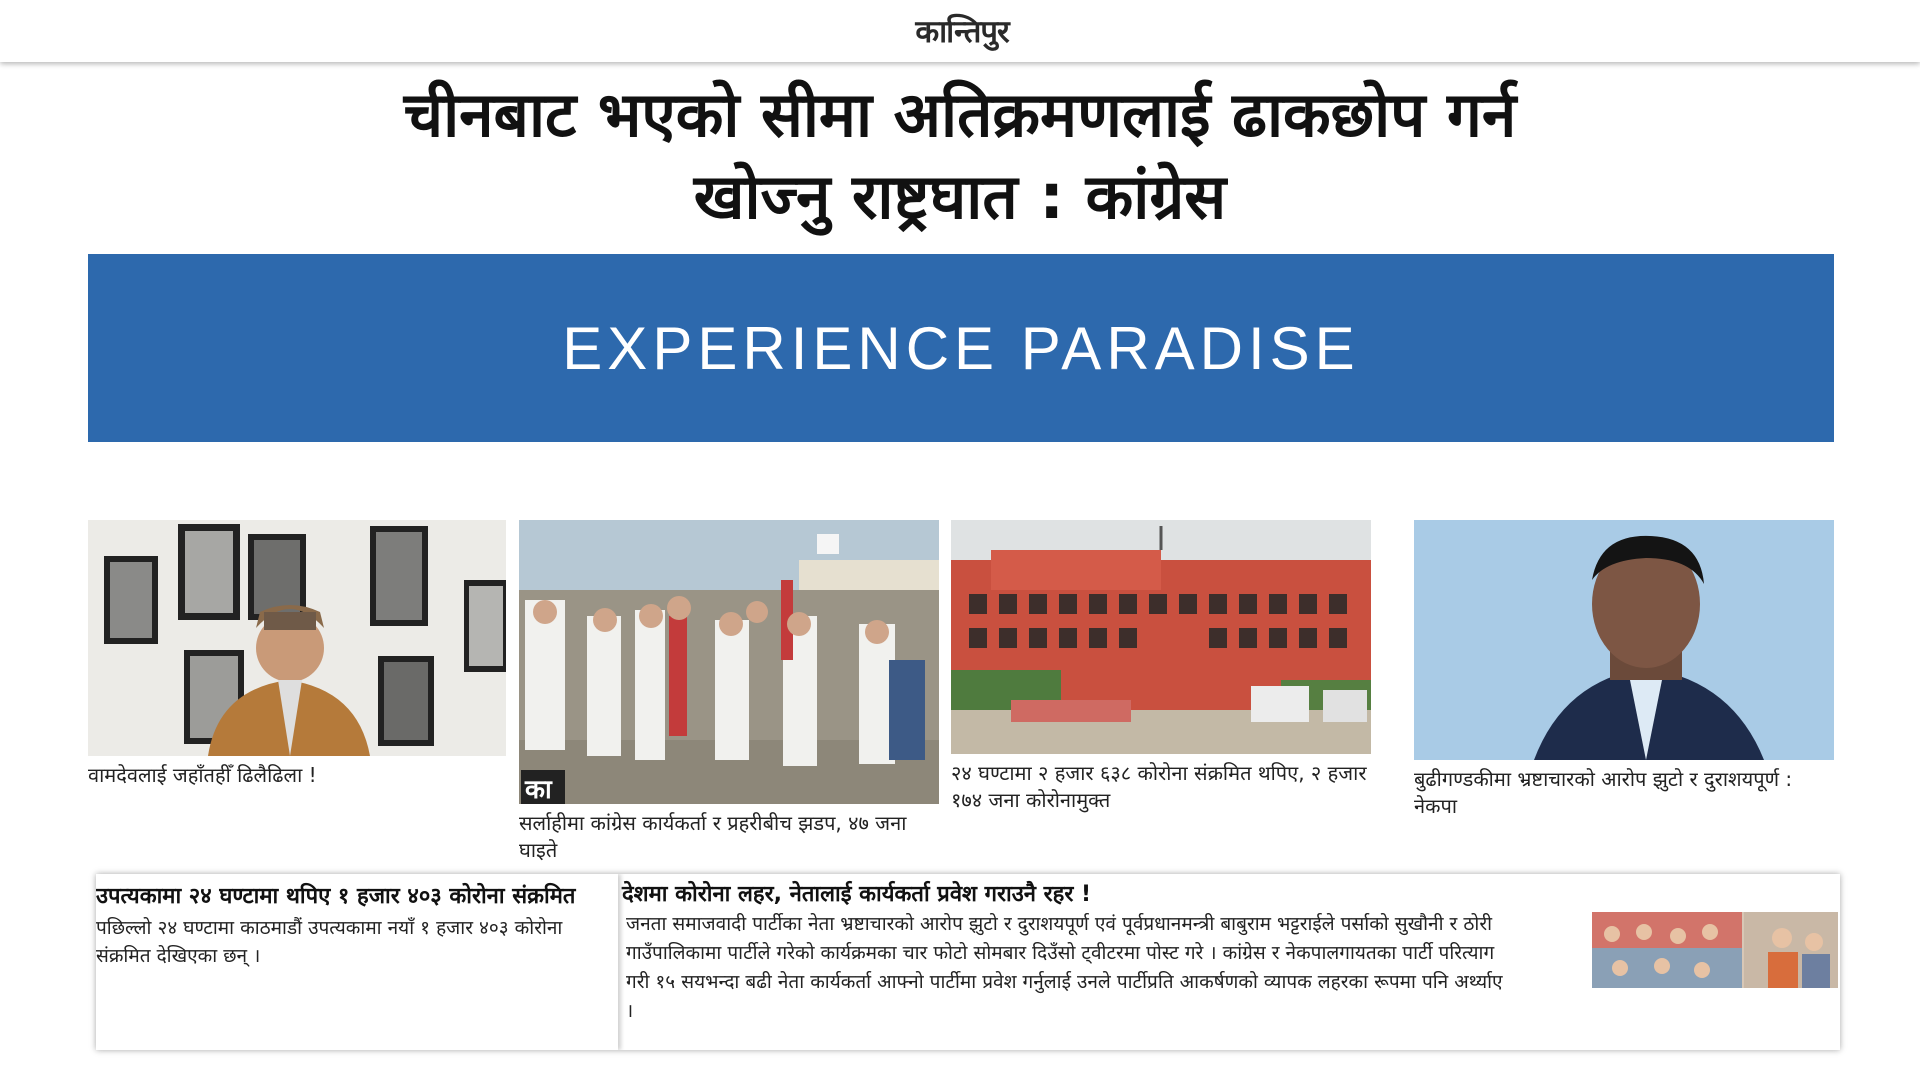  I want to click on summary-line-4: ।, so click(630, 1011).